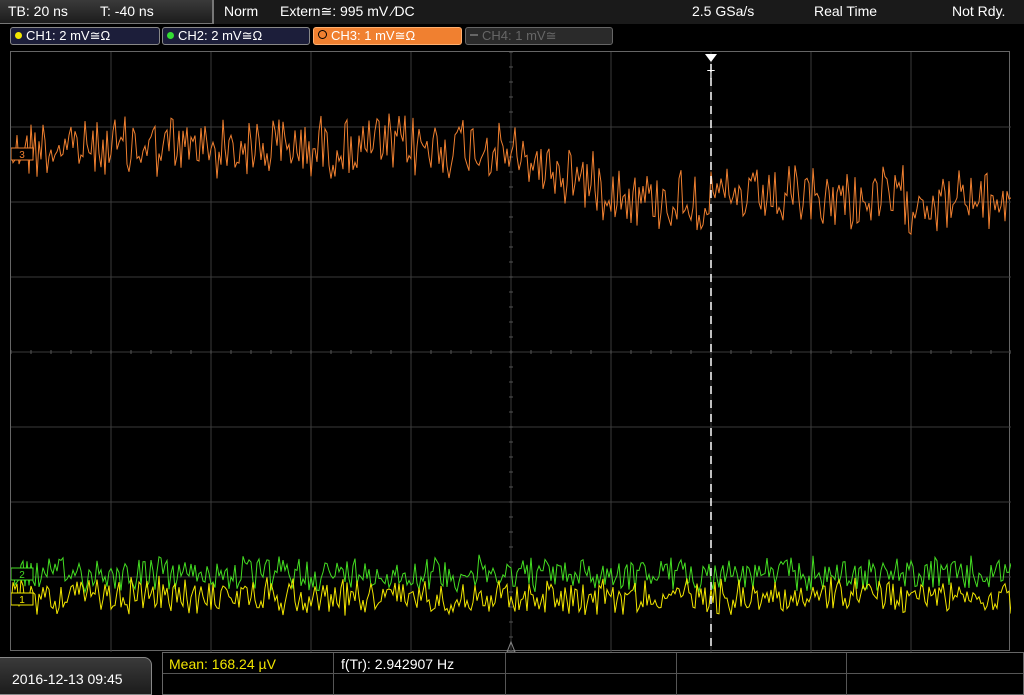  I want to click on run-status: Not Rdy., so click(979, 11).